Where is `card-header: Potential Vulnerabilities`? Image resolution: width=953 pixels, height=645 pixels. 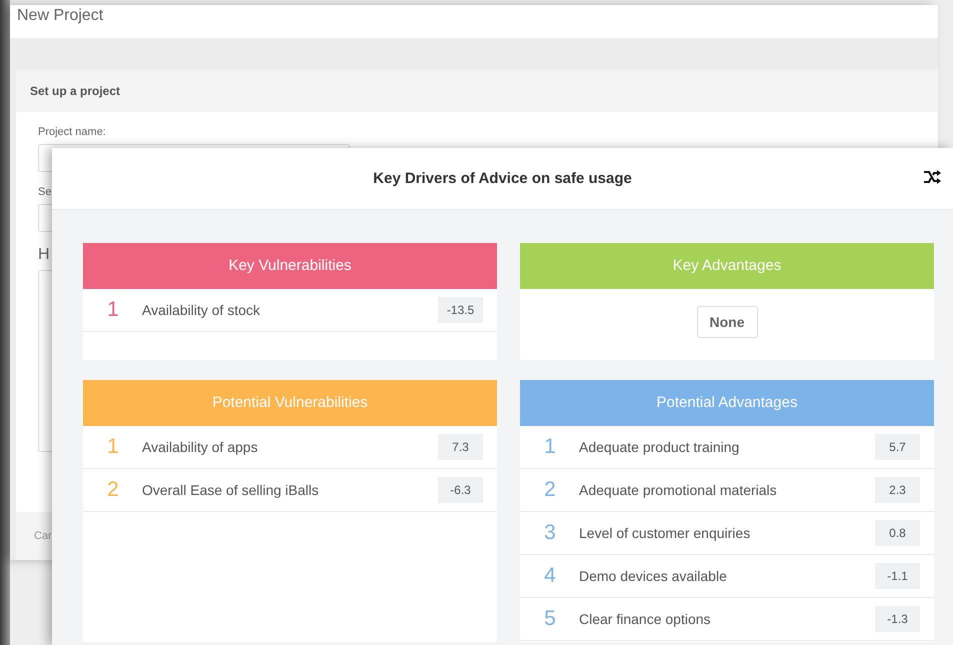
card-header: Potential Vulnerabilities is located at coordinates (290, 403).